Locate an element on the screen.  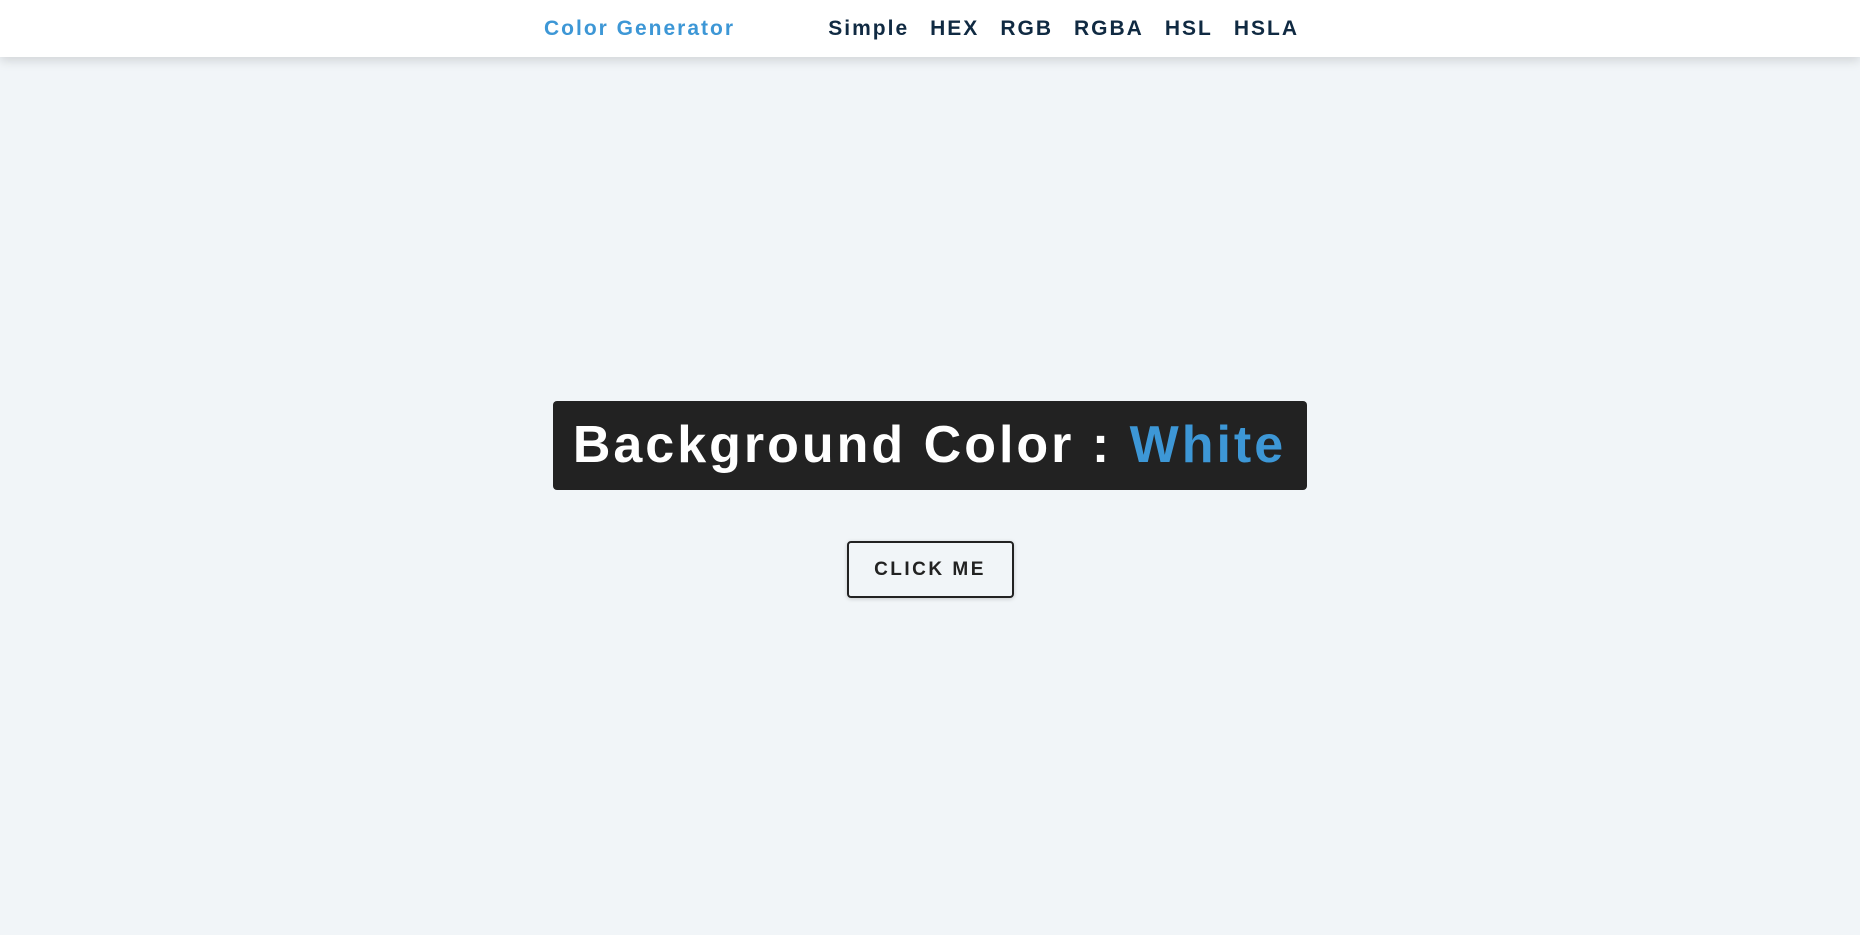
color-heading-prefix: Background Color : is located at coordinates (851, 444).